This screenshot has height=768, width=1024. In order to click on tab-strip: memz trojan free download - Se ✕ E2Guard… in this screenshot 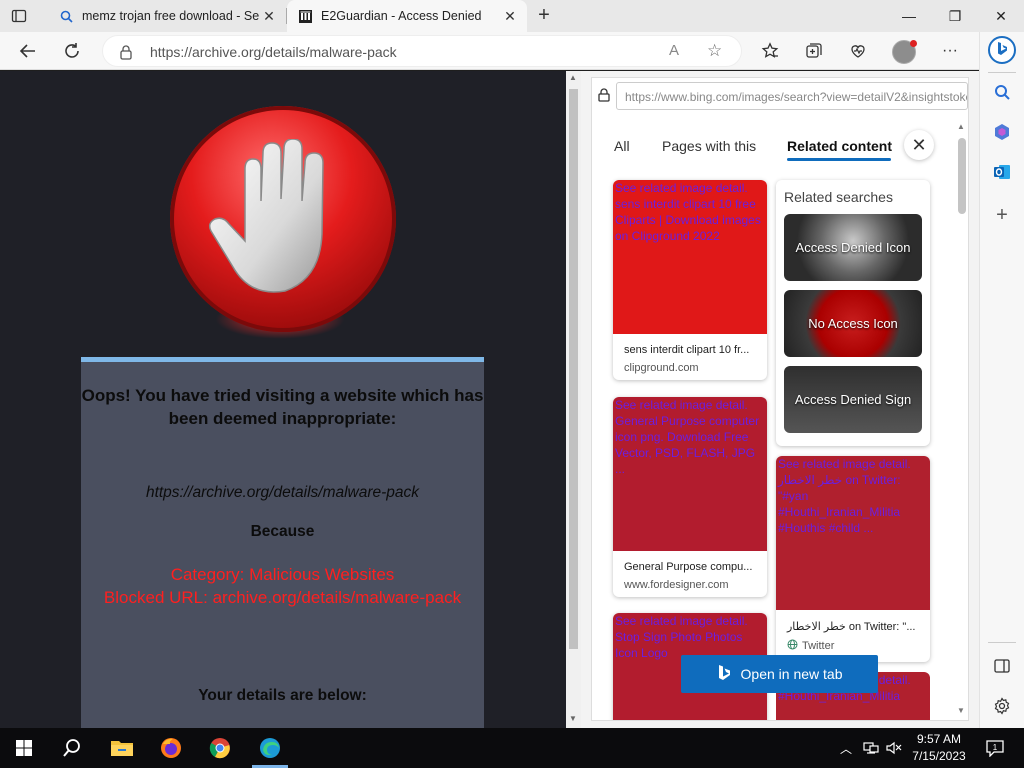, I will do `click(512, 16)`.